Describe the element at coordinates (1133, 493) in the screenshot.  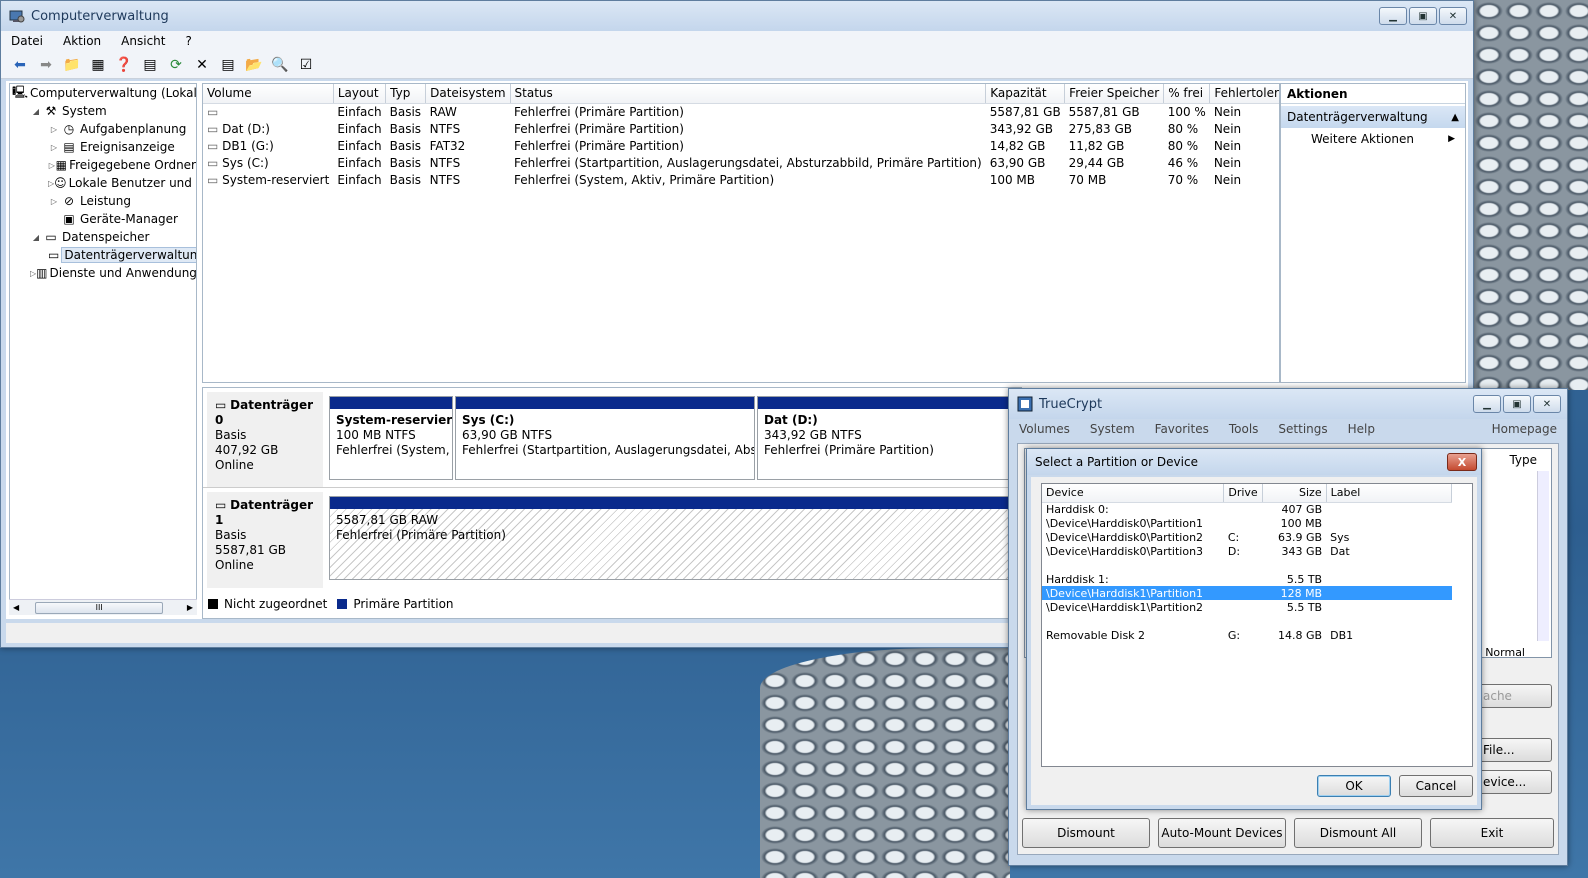
I see `col-device: Device` at that location.